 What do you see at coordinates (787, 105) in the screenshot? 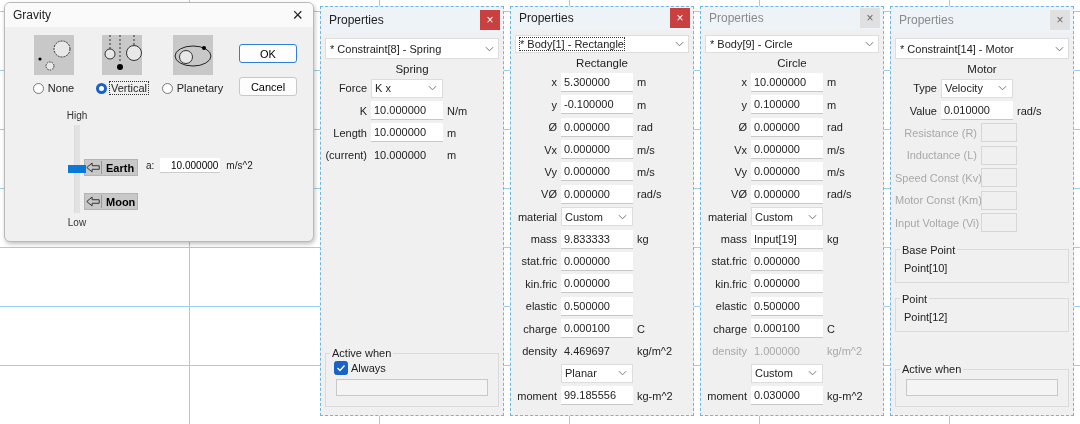
I see `input-field: 0.100000` at bounding box center [787, 105].